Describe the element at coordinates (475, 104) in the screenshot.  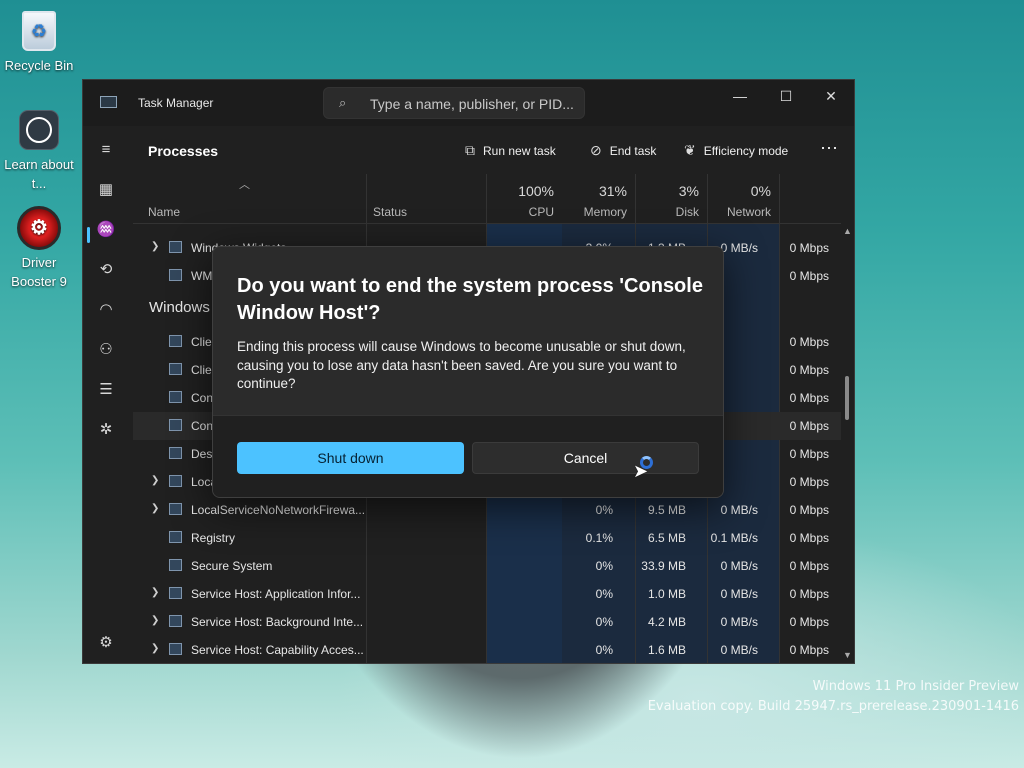
I see `search-input` at that location.